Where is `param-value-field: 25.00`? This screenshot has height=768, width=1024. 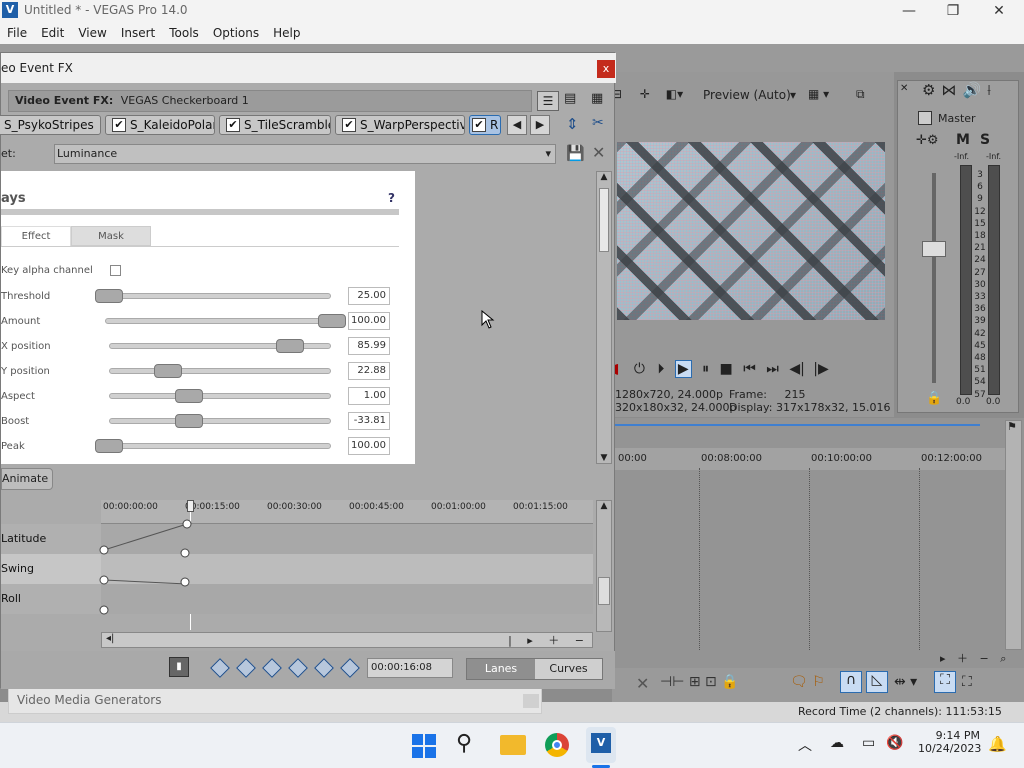
param-value-field: 25.00 is located at coordinates (369, 296).